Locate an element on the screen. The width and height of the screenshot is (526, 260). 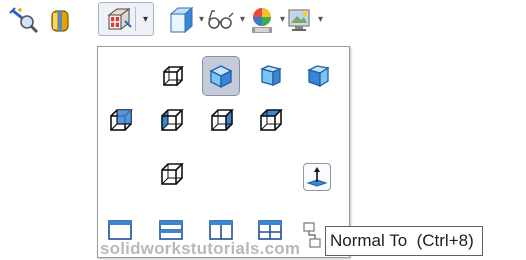
right-view-button is located at coordinates (222, 120).